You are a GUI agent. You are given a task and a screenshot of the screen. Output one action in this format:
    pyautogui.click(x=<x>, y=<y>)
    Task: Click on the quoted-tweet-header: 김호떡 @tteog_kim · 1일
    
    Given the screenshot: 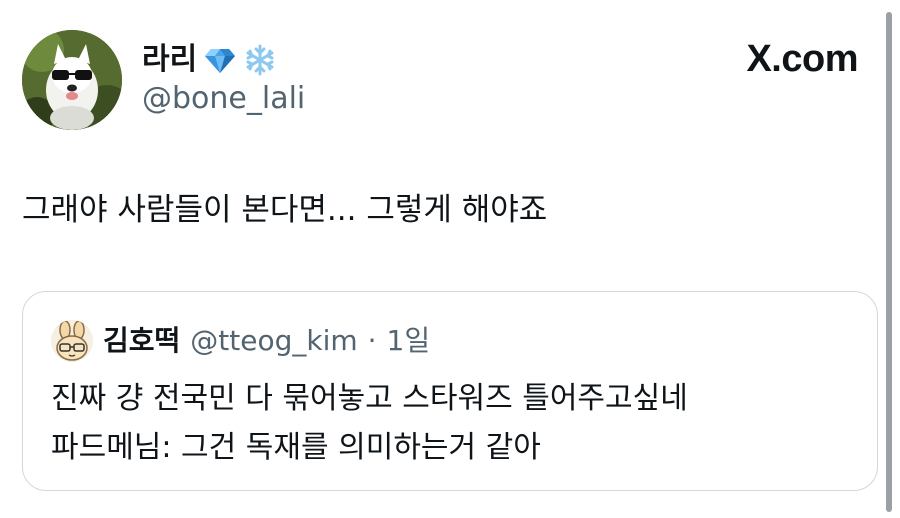 What is the action you would take?
    pyautogui.click(x=240, y=341)
    